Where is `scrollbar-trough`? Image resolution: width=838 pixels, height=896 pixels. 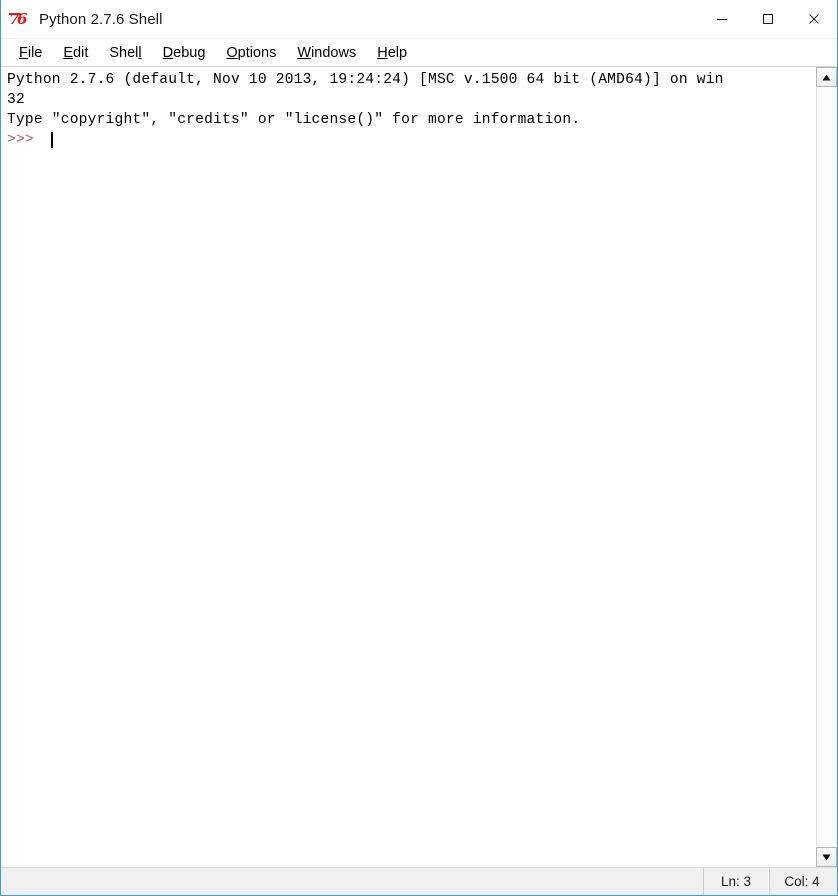 scrollbar-trough is located at coordinates (826, 467).